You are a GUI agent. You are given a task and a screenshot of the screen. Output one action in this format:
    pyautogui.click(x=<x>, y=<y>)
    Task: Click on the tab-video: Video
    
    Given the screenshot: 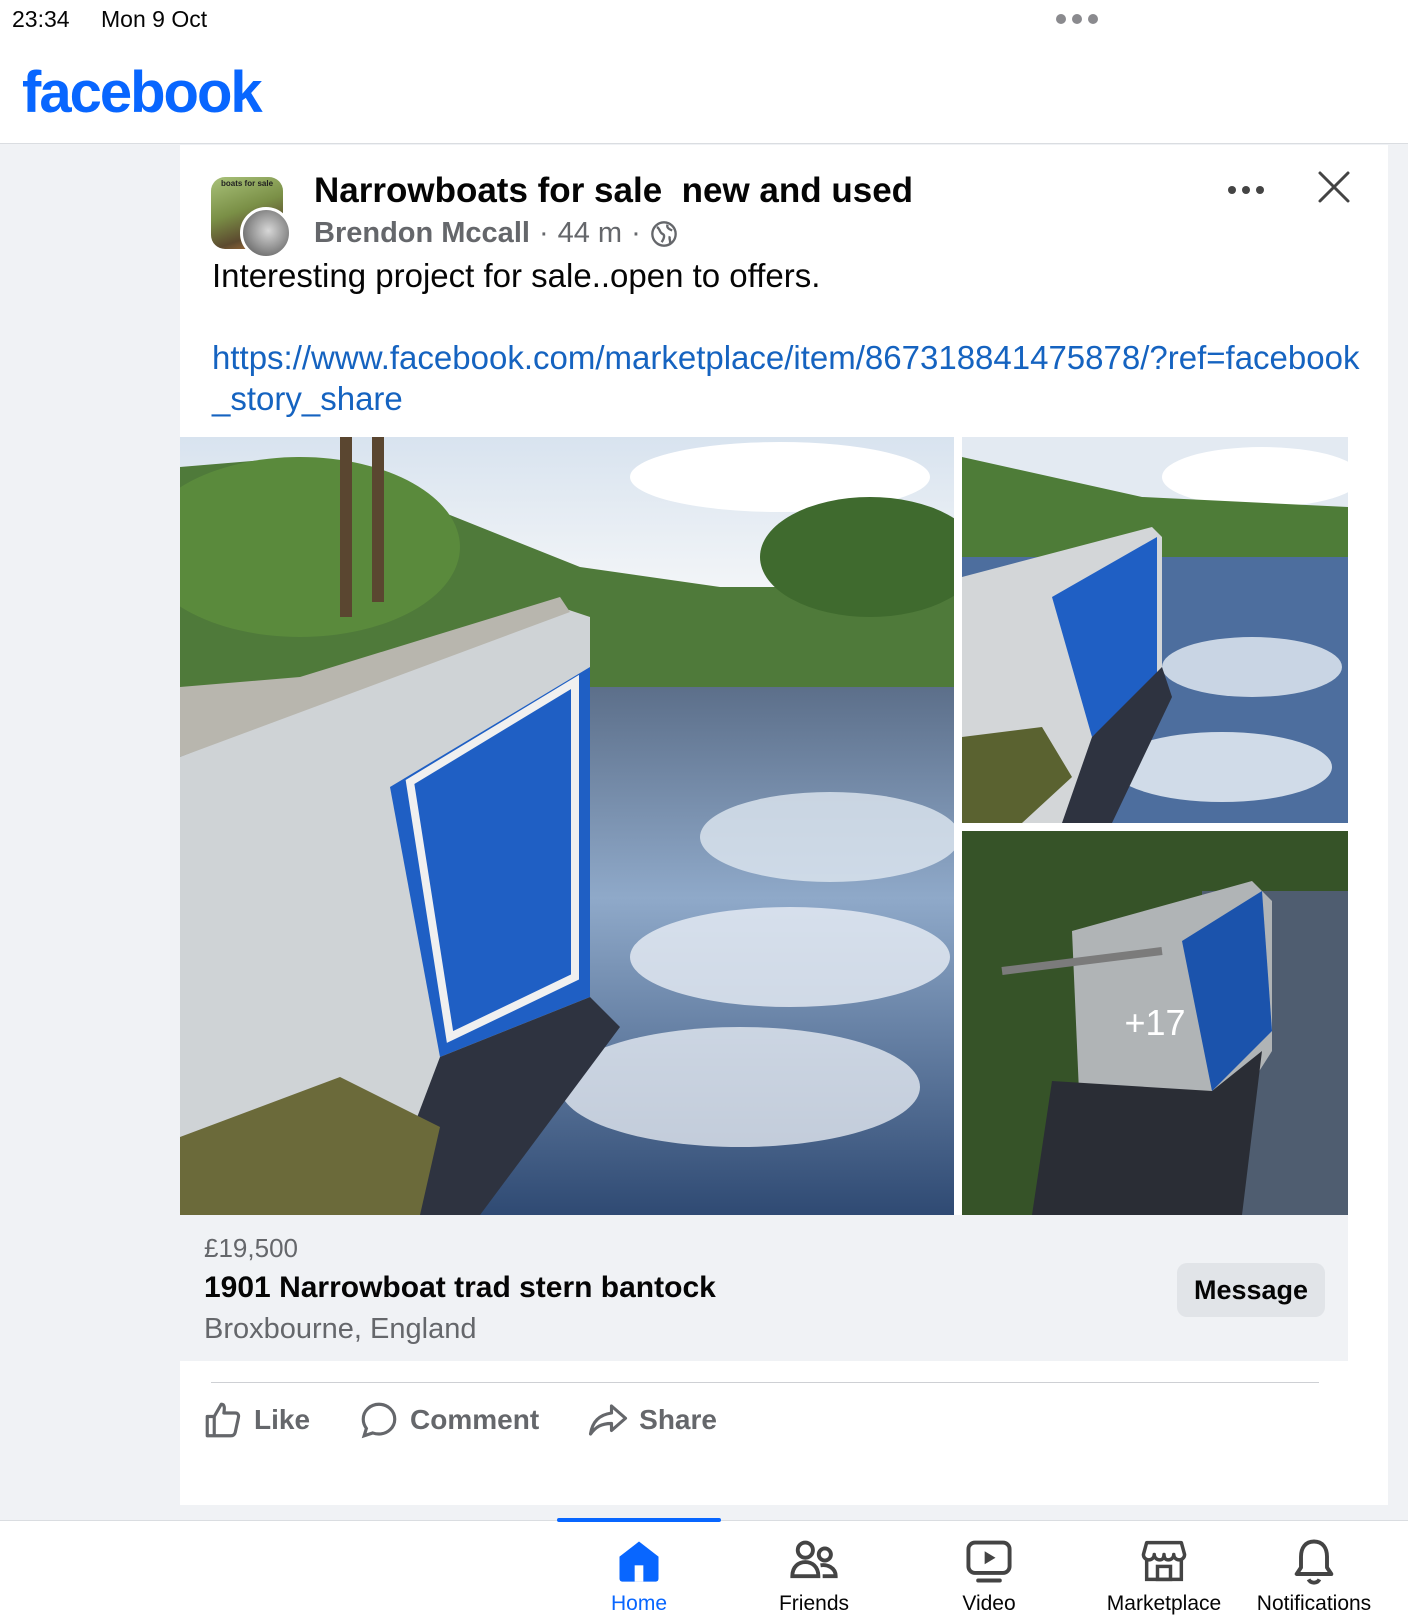 What is the action you would take?
    pyautogui.click(x=989, y=1575)
    